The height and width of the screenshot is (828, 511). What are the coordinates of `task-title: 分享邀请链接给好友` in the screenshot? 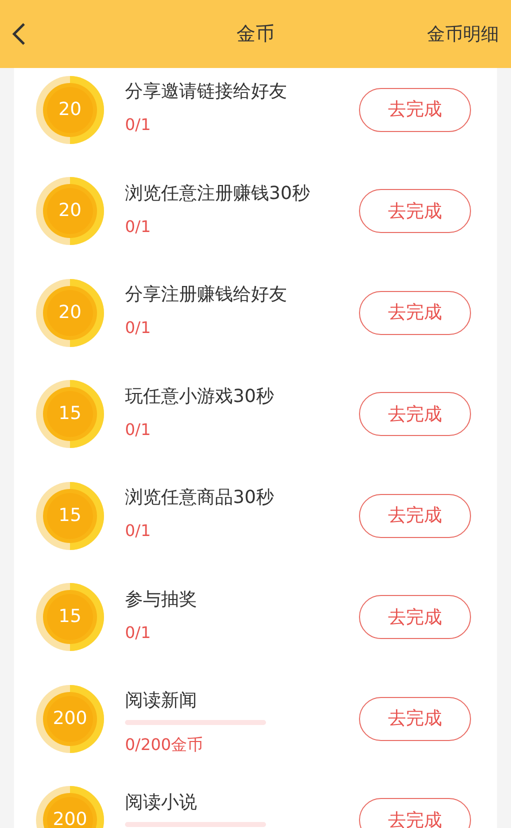 It's located at (206, 92).